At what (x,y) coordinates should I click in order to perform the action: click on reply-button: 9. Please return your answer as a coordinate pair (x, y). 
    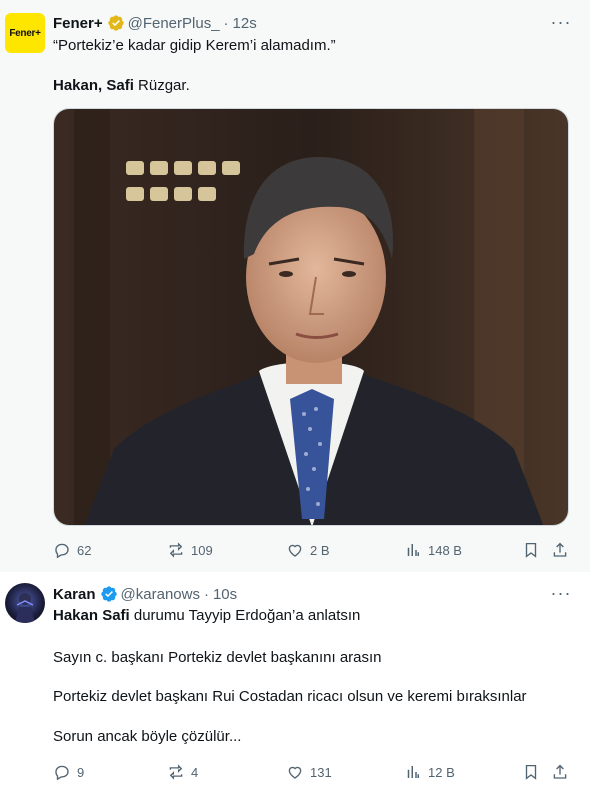
    Looking at the image, I should click on (68, 772).